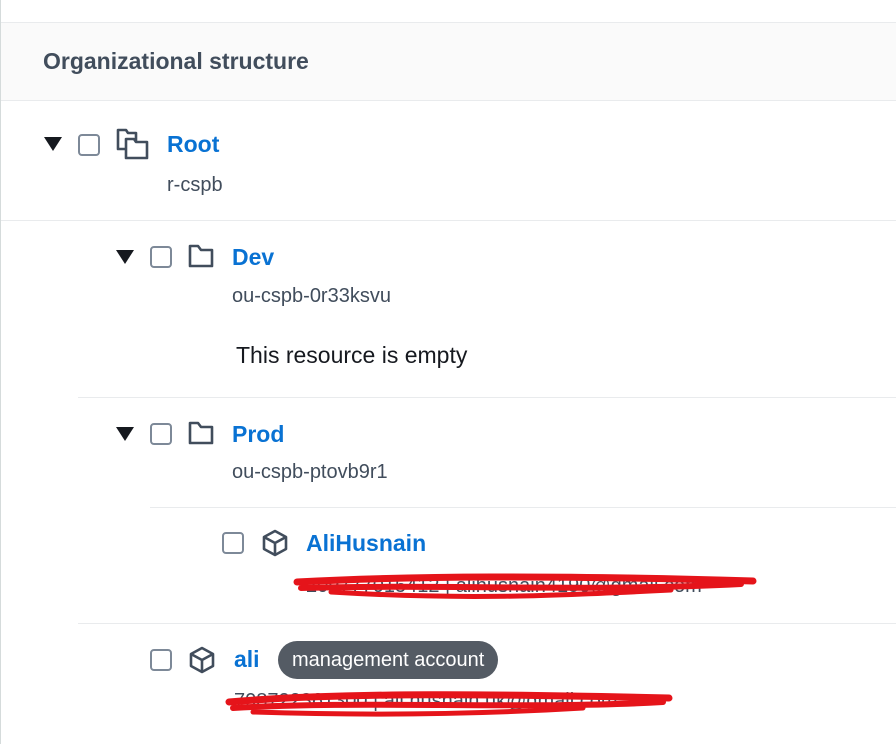 This screenshot has width=896, height=744. Describe the element at coordinates (233, 543) in the screenshot. I see `alihusnain-checkbox` at that location.